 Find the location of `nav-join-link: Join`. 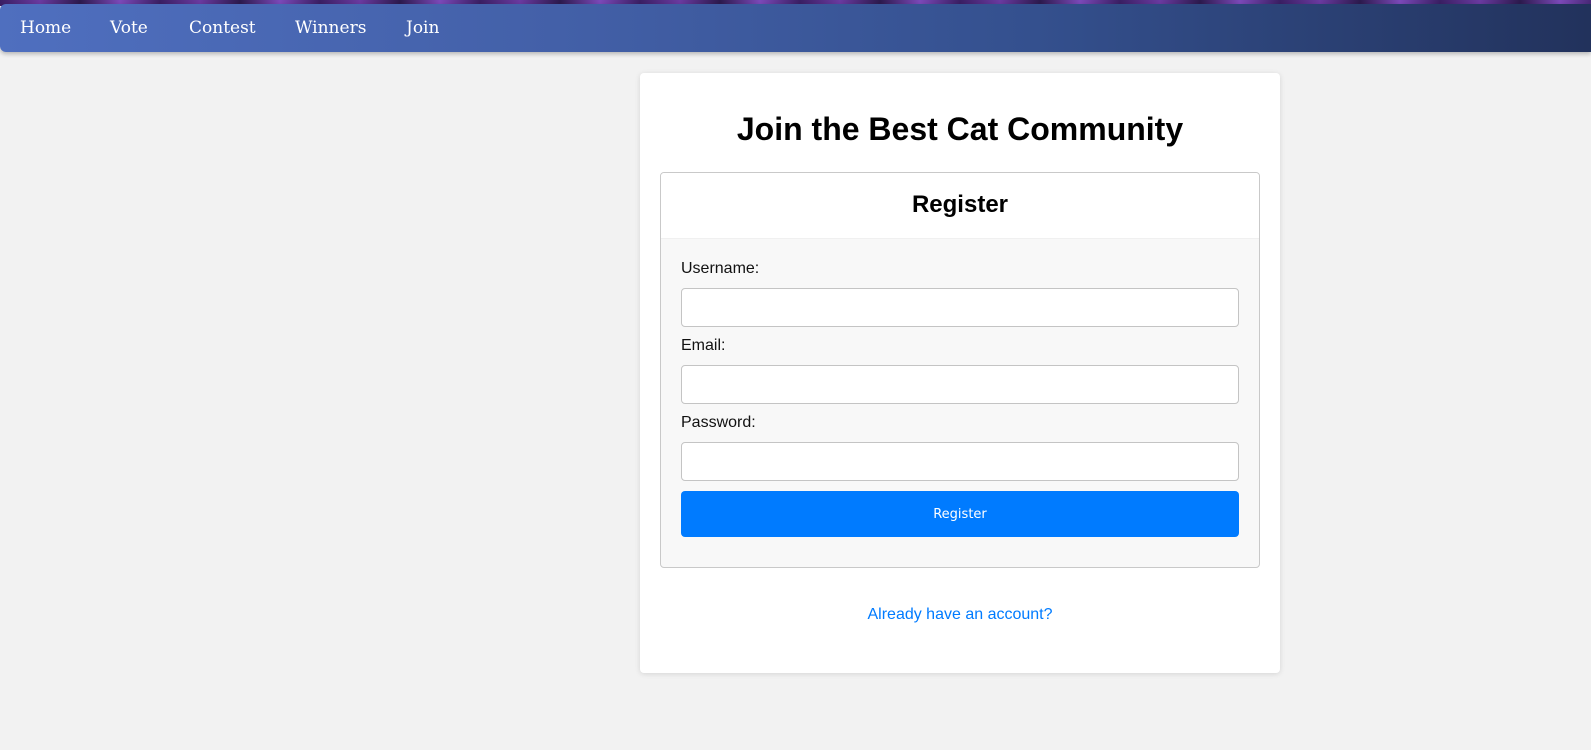

nav-join-link: Join is located at coordinates (422, 28).